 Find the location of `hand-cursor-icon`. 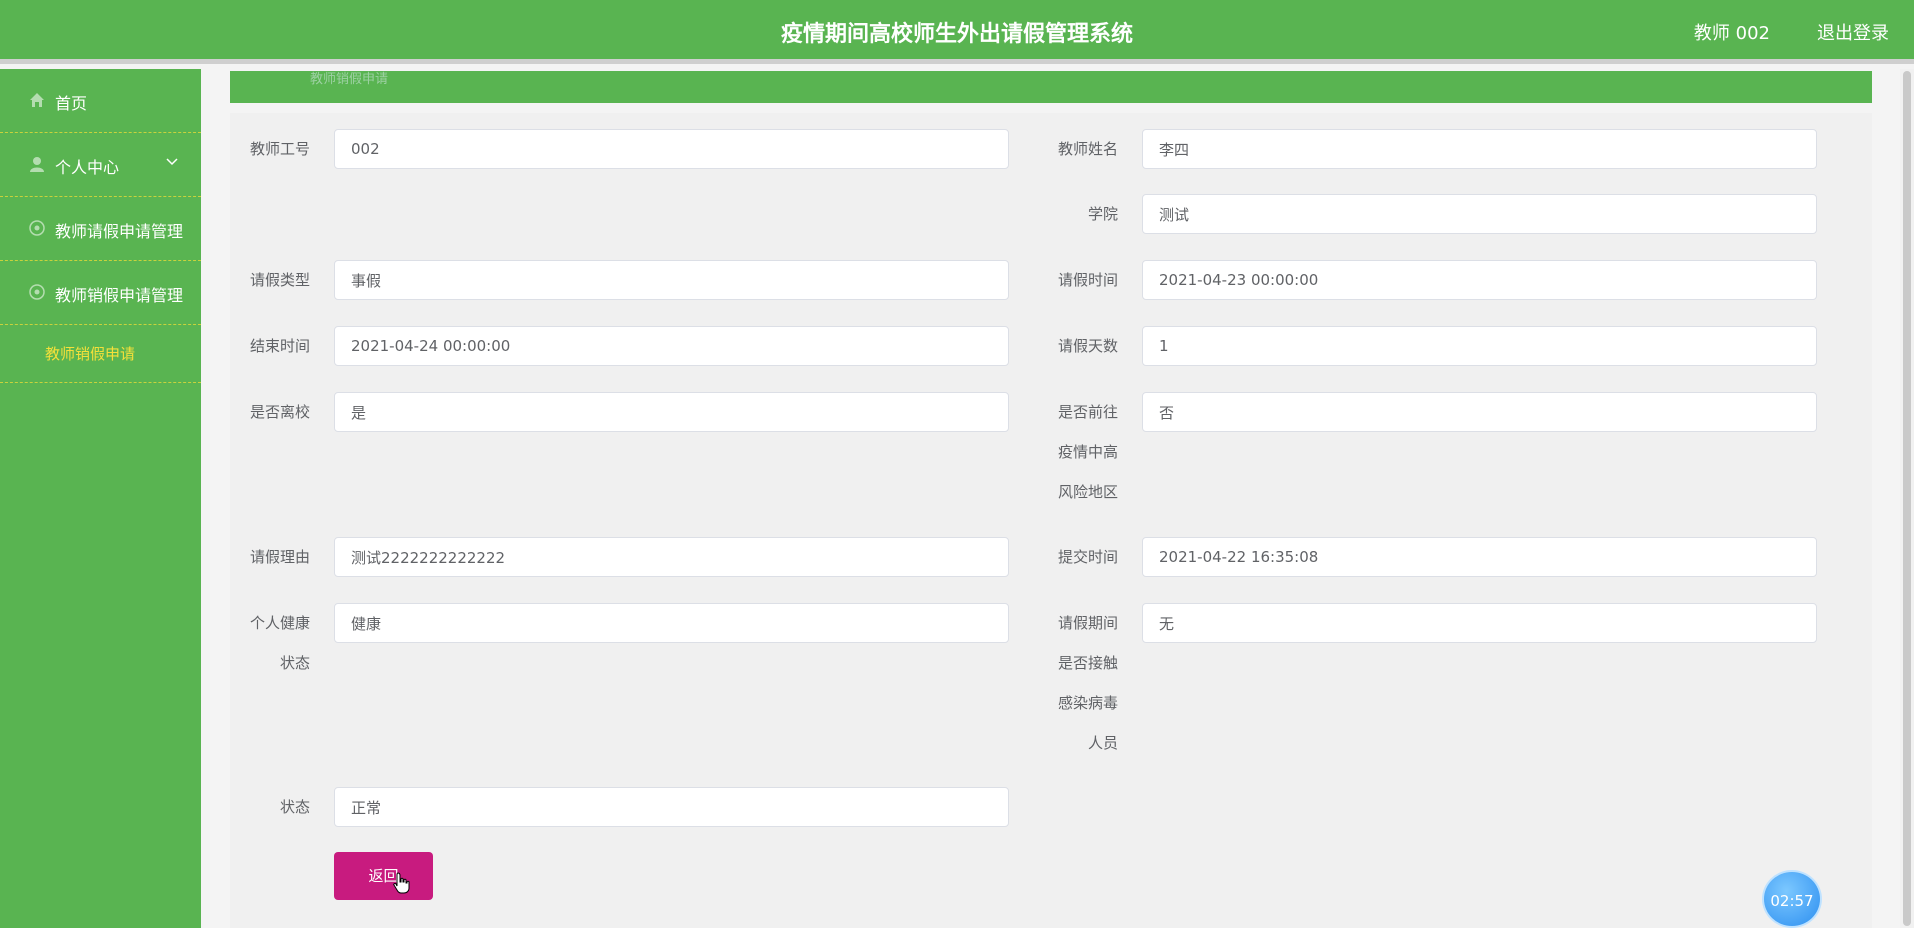

hand-cursor-icon is located at coordinates (401, 883).